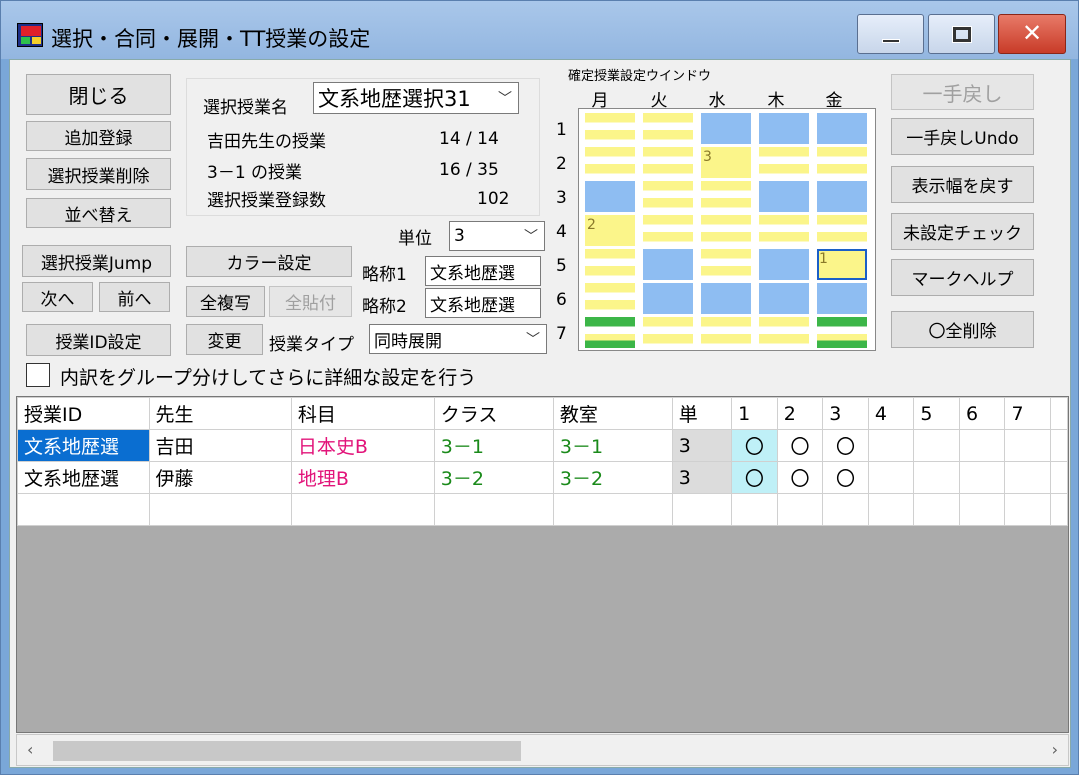  I want to click on table-row-empty, so click(542, 509).